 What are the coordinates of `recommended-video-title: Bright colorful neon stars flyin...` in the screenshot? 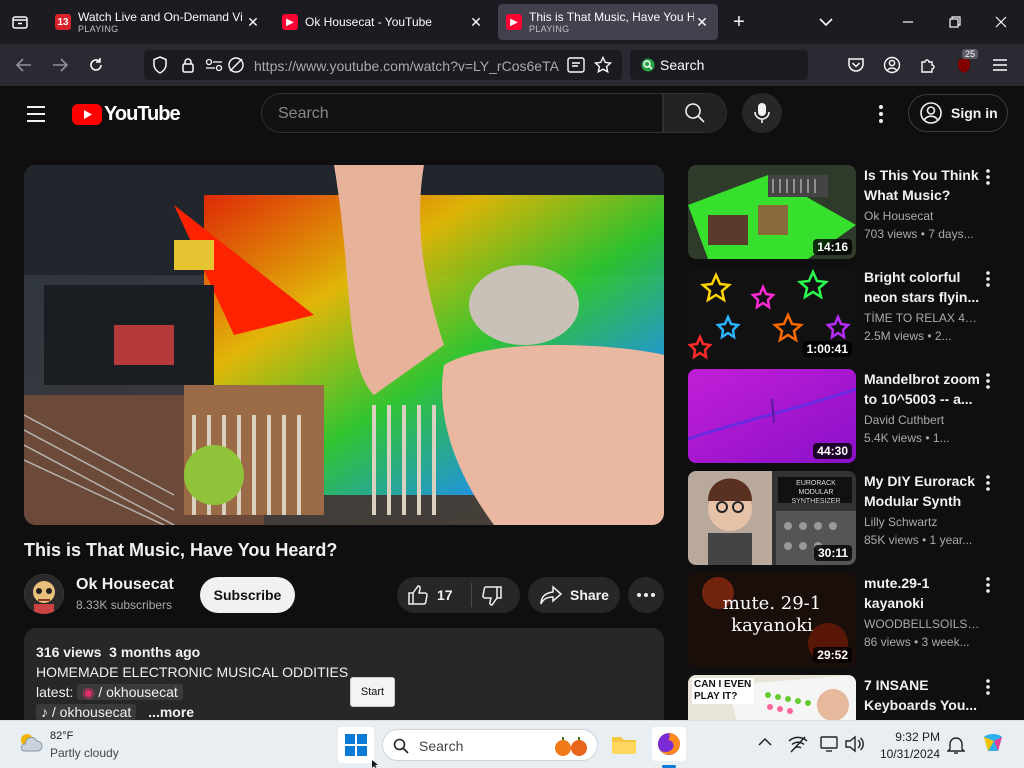 It's located at (923, 287).